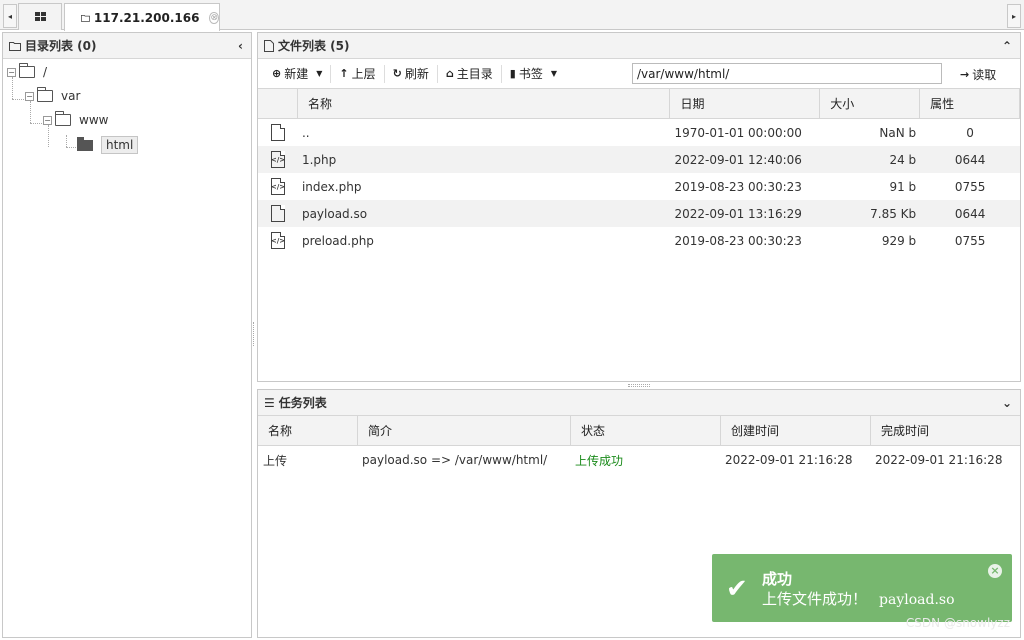  Describe the element at coordinates (334, 213) in the screenshot. I see `file-name: payload.so` at that location.